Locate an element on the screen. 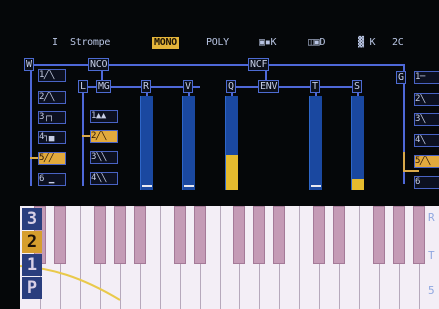 This screenshot has width=439, height=309. mono-button: MONO is located at coordinates (165, 43).